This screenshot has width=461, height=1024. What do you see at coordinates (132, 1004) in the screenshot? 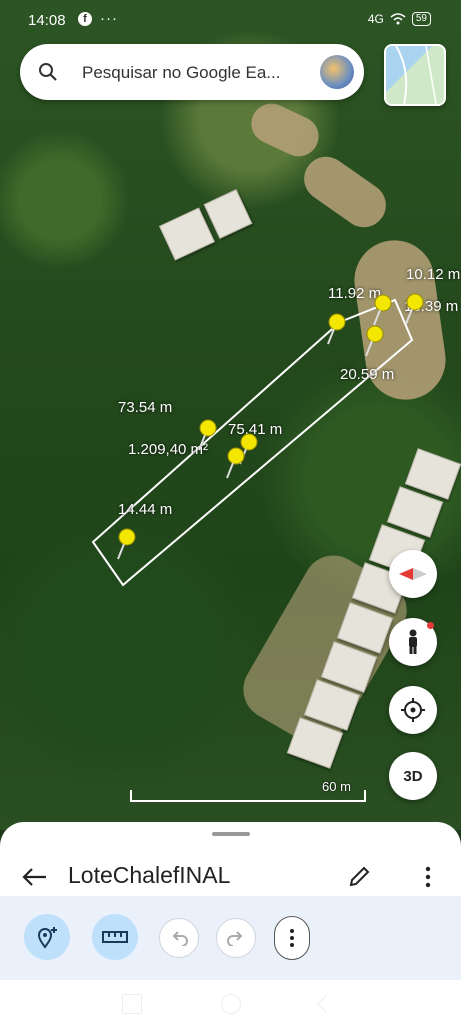
I see `recents-icon` at bounding box center [132, 1004].